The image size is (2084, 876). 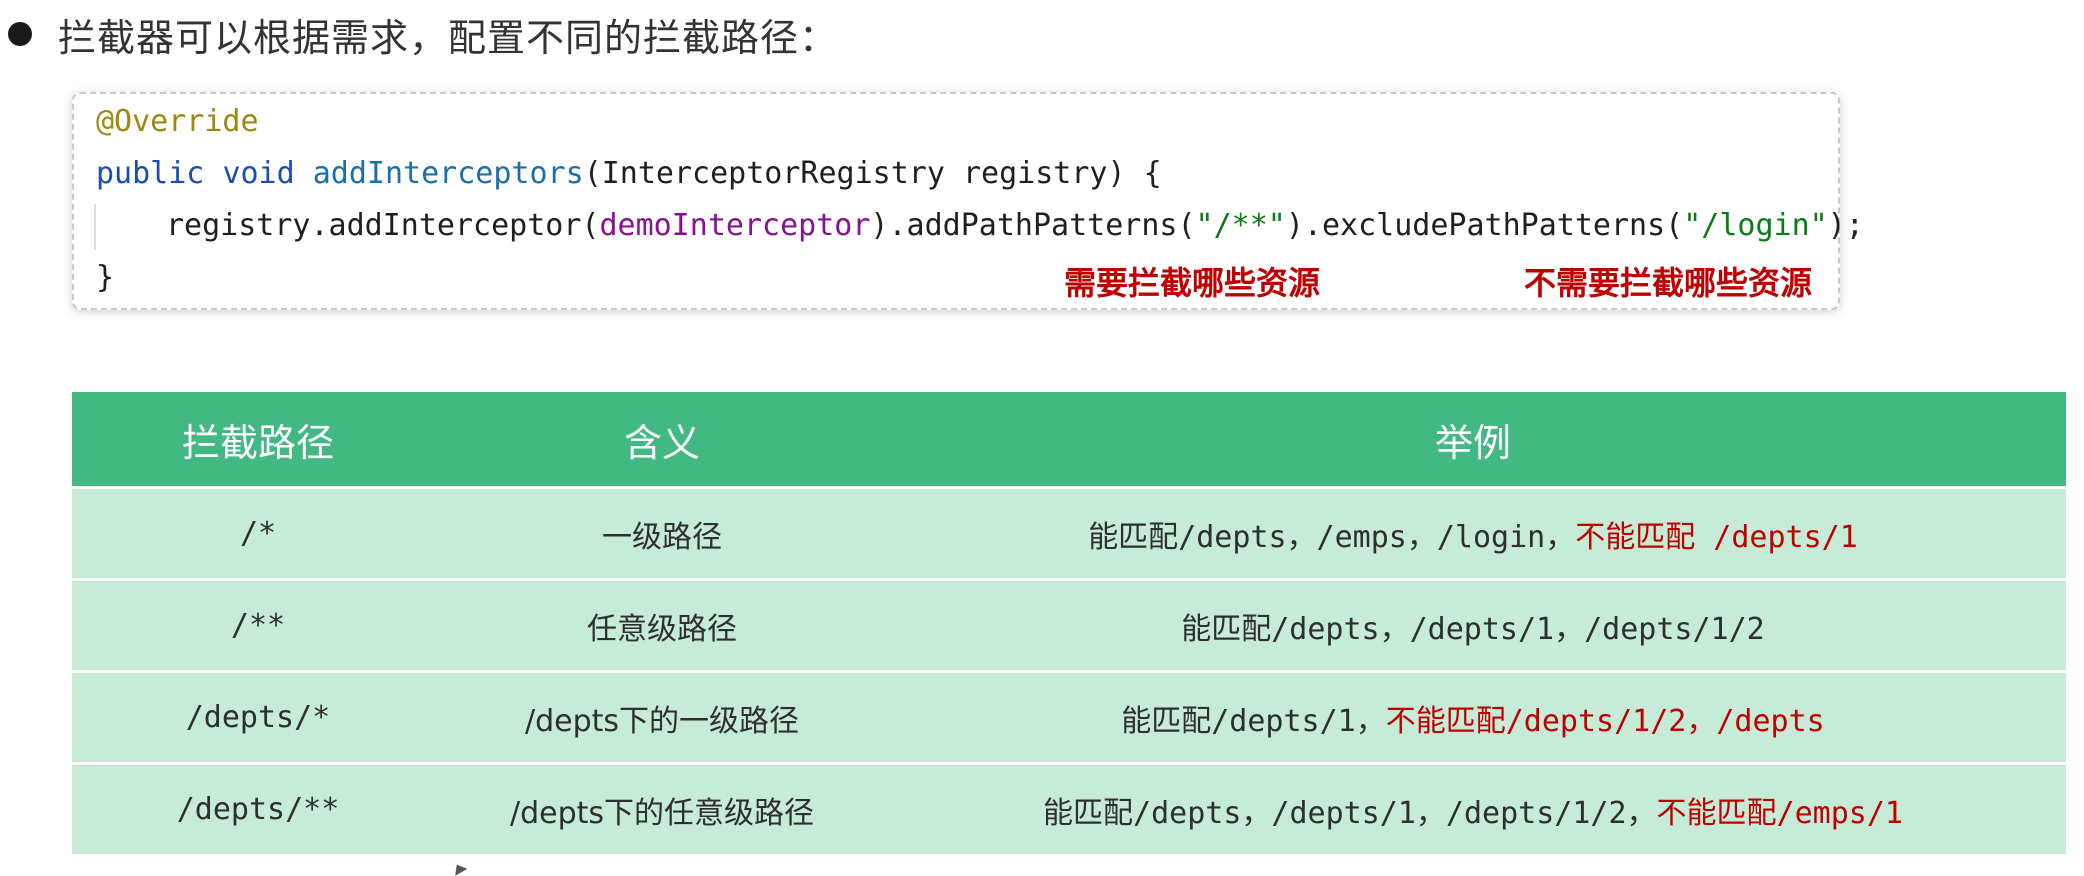 What do you see at coordinates (1473, 440) in the screenshot?
I see `header-example: 举例` at bounding box center [1473, 440].